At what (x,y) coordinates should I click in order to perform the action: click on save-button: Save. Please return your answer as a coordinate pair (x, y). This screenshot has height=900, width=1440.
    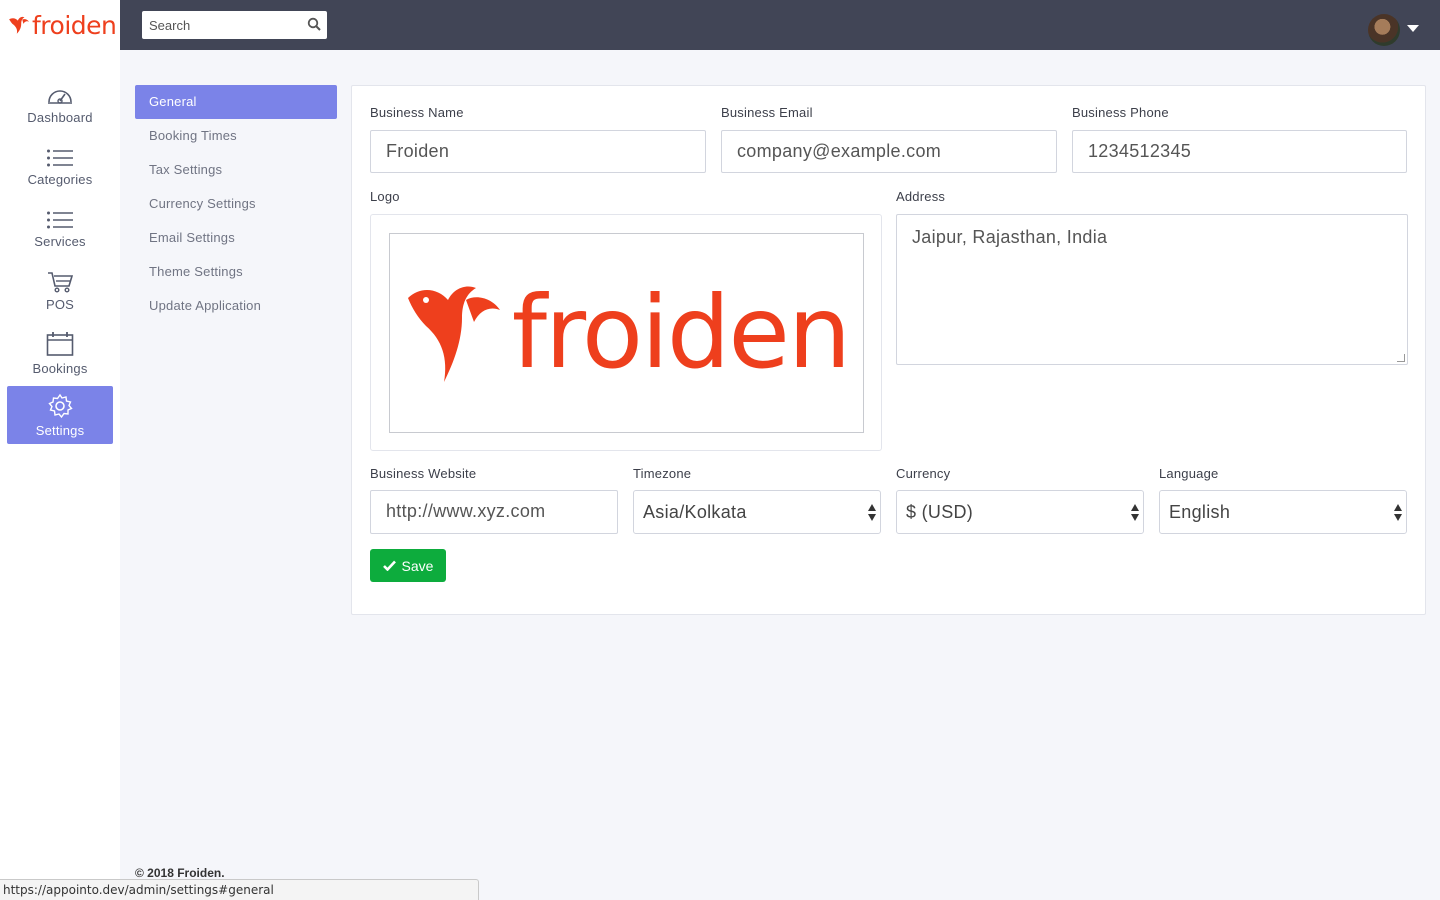
    Looking at the image, I should click on (408, 565).